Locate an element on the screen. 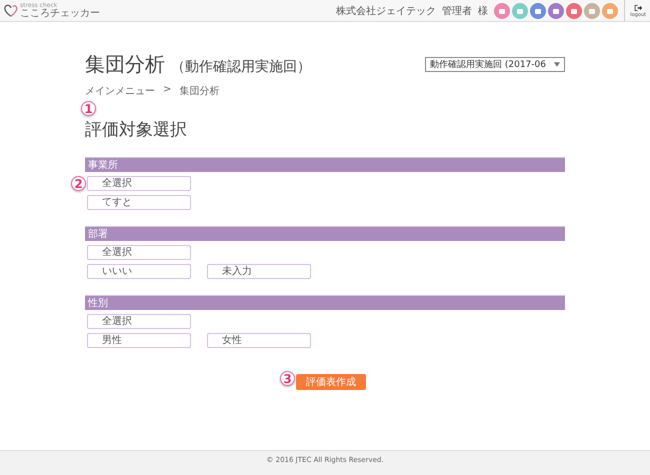 This screenshot has height=475, width=650. honorific: 様 is located at coordinates (483, 11).